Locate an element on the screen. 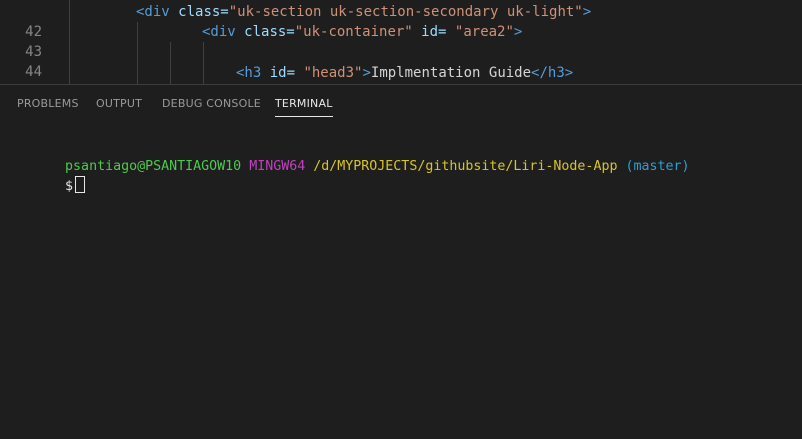  tab-output: OUTPUT is located at coordinates (119, 106).